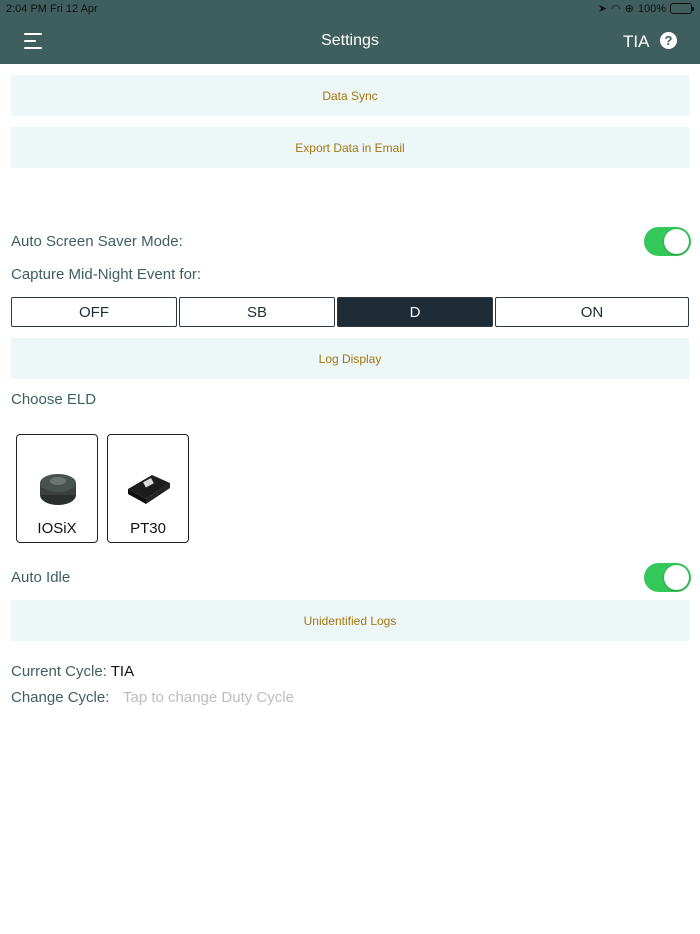  What do you see at coordinates (97, 241) in the screenshot?
I see `auto-screen-saver-label: Auto Screen Saver Mode:` at bounding box center [97, 241].